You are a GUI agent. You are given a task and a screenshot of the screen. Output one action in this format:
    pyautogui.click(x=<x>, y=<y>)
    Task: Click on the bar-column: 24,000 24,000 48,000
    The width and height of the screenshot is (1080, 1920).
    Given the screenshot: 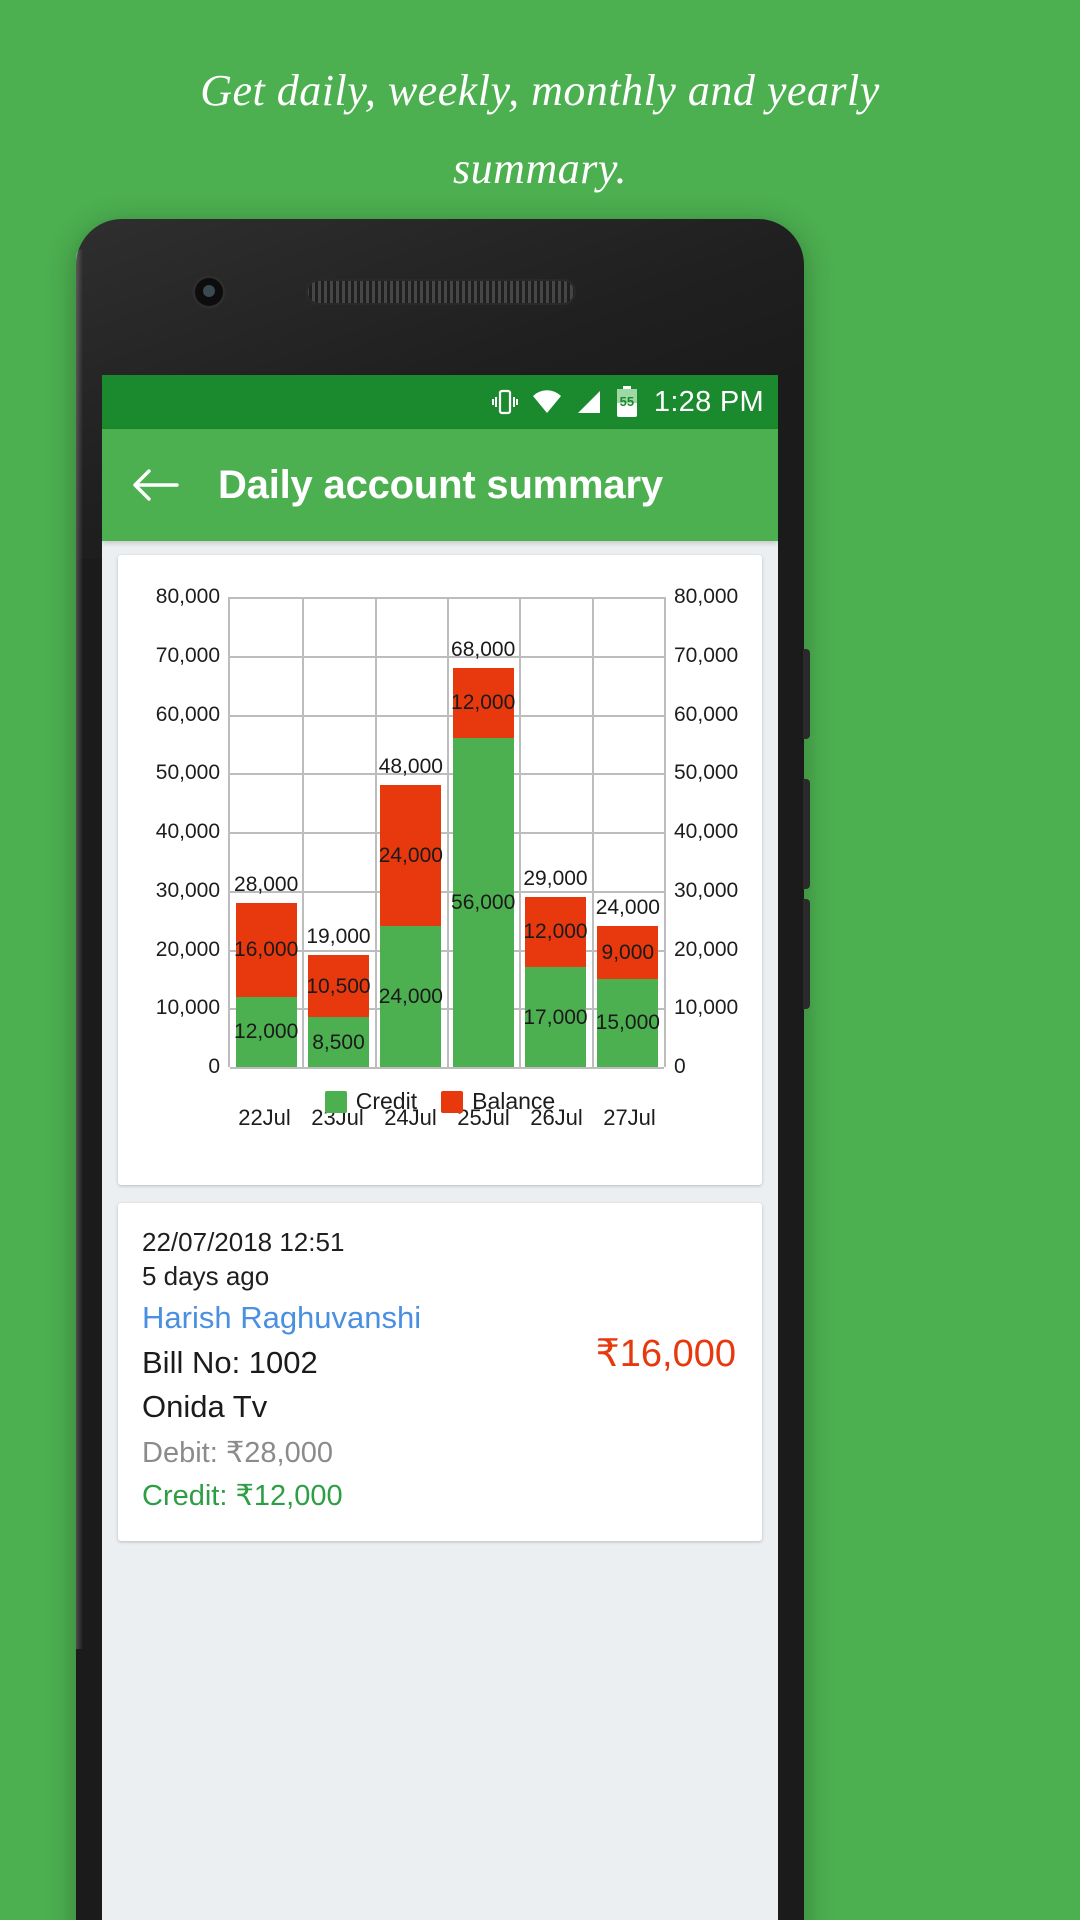 What is the action you would take?
    pyautogui.click(x=411, y=832)
    